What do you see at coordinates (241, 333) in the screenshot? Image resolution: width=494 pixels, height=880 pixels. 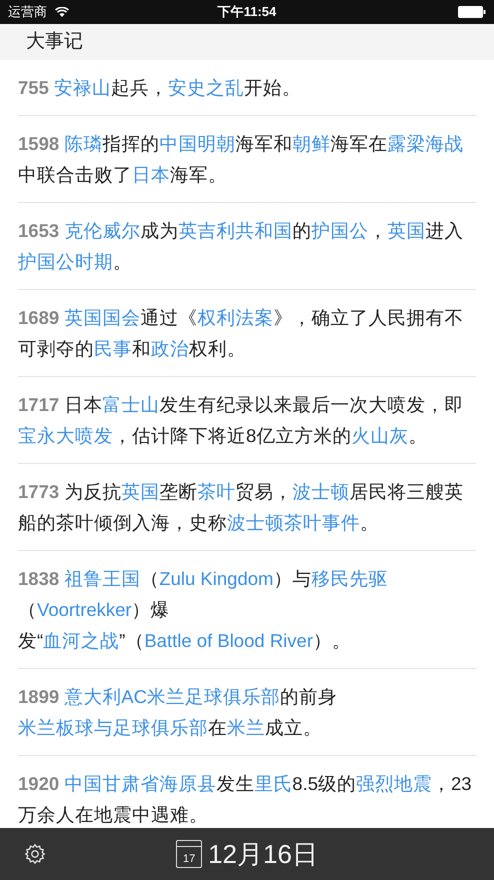 I see `event-text: 1689 英国国会通过《权利法案》，确立了人民拥有不可剥夺的民事和政治权利。` at bounding box center [241, 333].